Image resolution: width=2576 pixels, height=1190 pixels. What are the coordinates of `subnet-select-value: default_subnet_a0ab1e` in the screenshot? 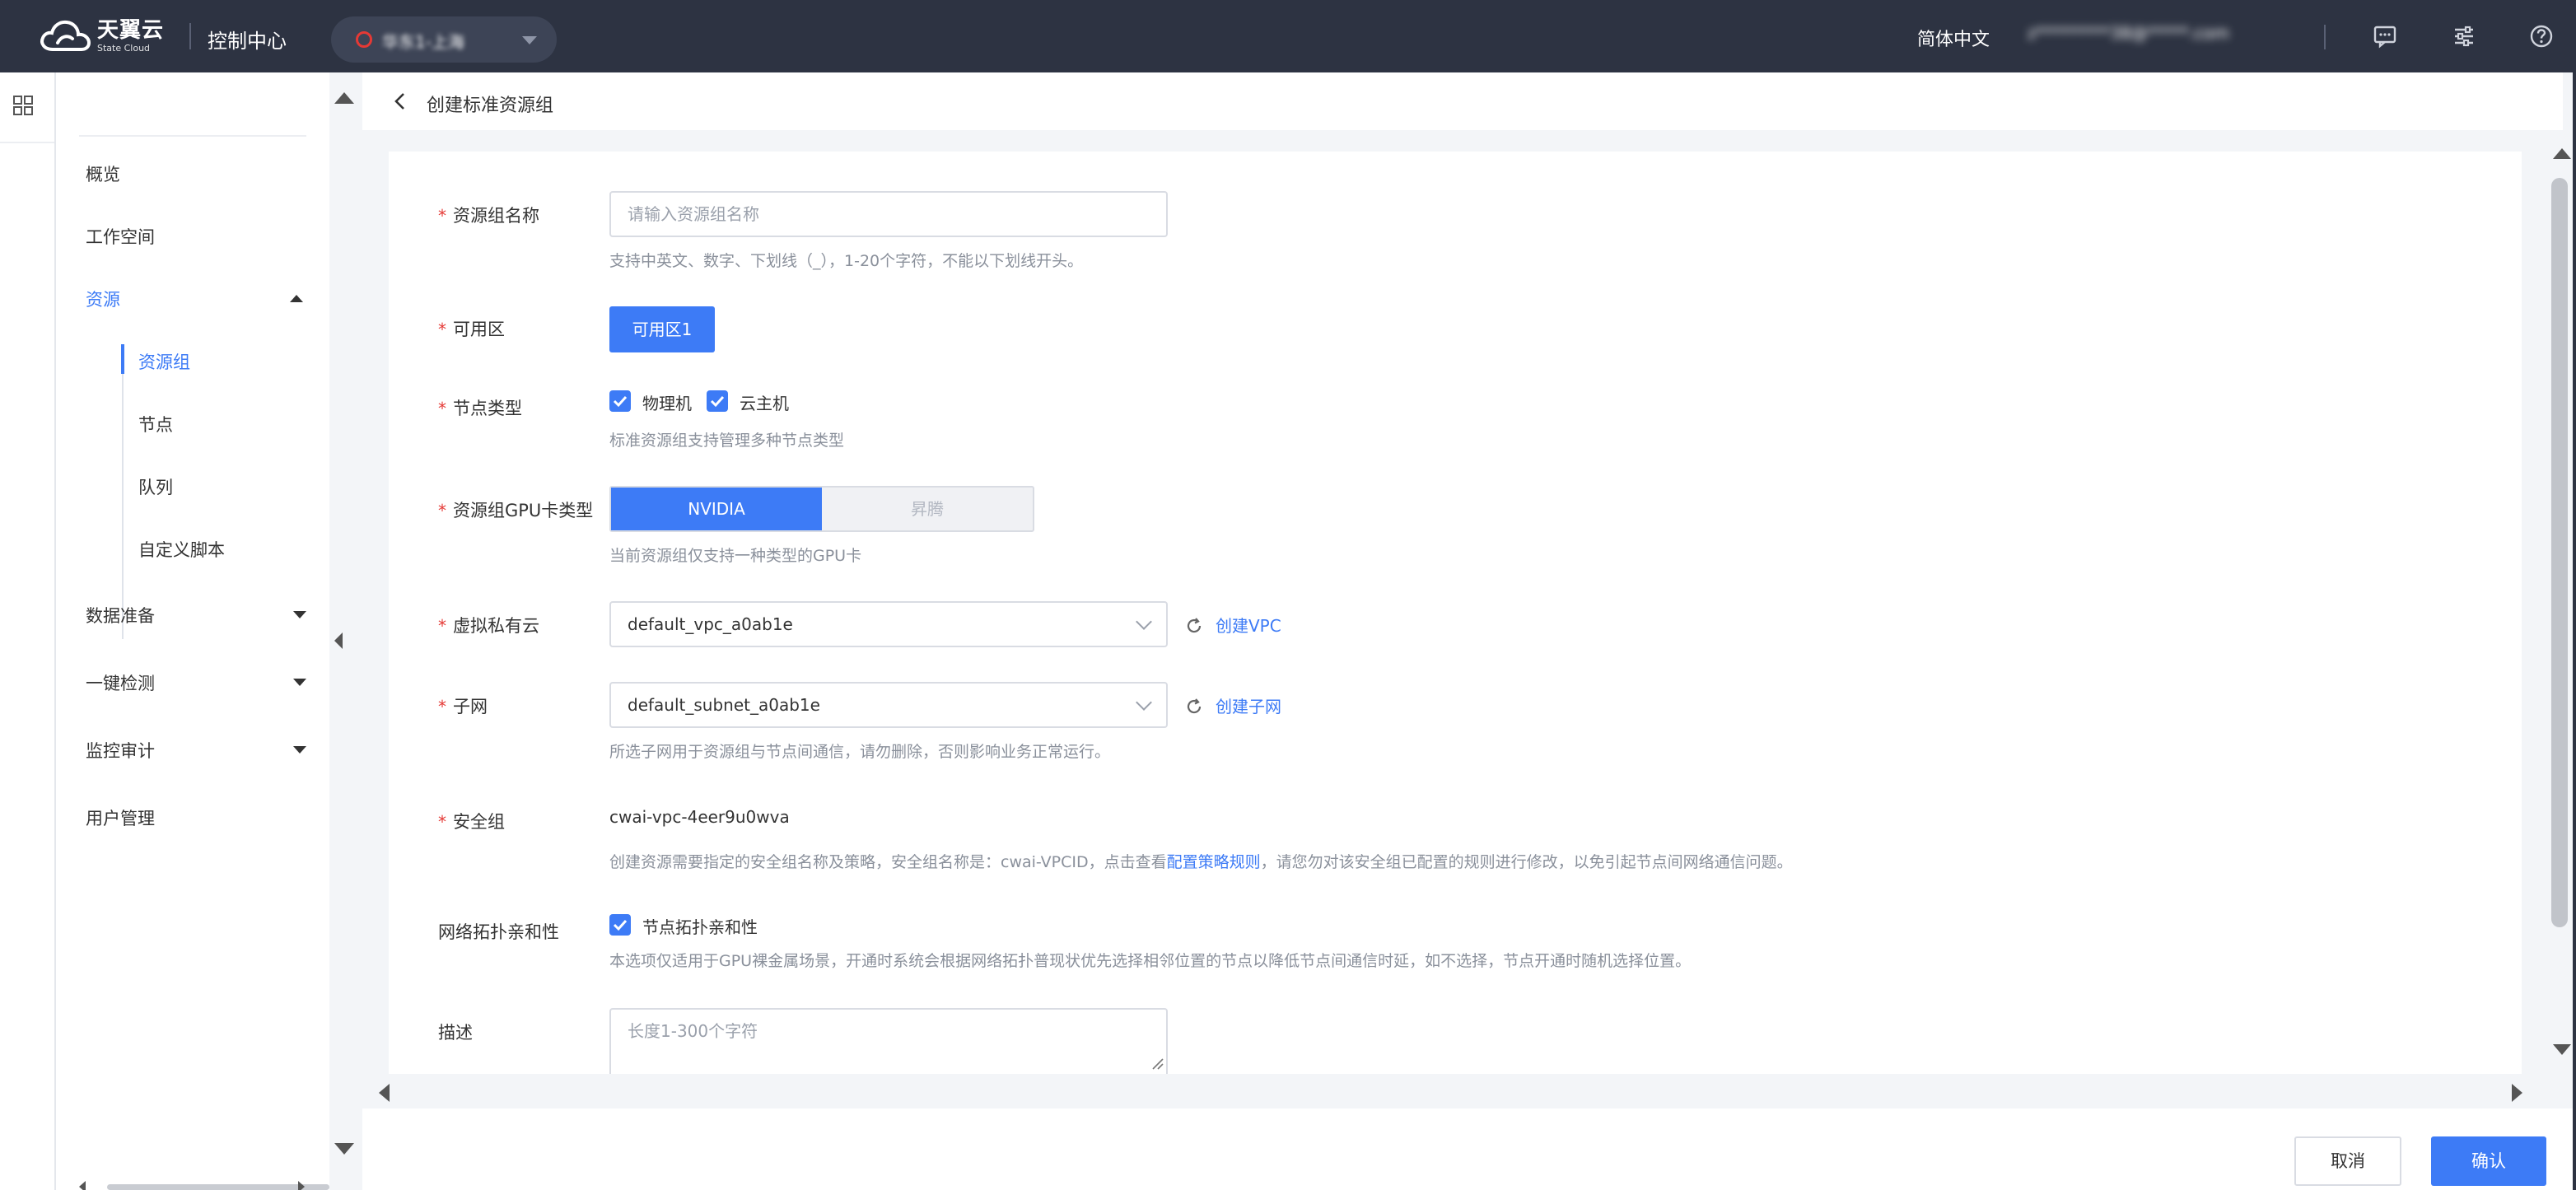 It's located at (724, 705).